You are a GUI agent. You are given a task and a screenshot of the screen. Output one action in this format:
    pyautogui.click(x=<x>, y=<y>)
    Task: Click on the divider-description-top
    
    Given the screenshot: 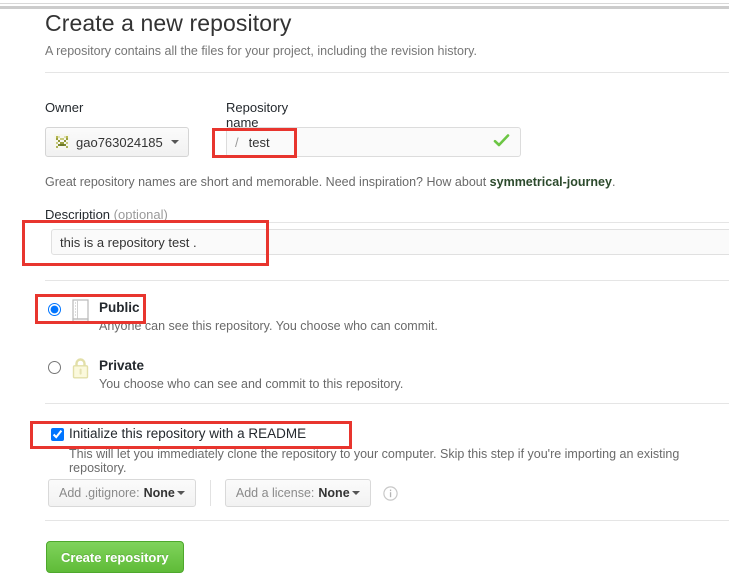 What is the action you would take?
    pyautogui.click(x=387, y=222)
    